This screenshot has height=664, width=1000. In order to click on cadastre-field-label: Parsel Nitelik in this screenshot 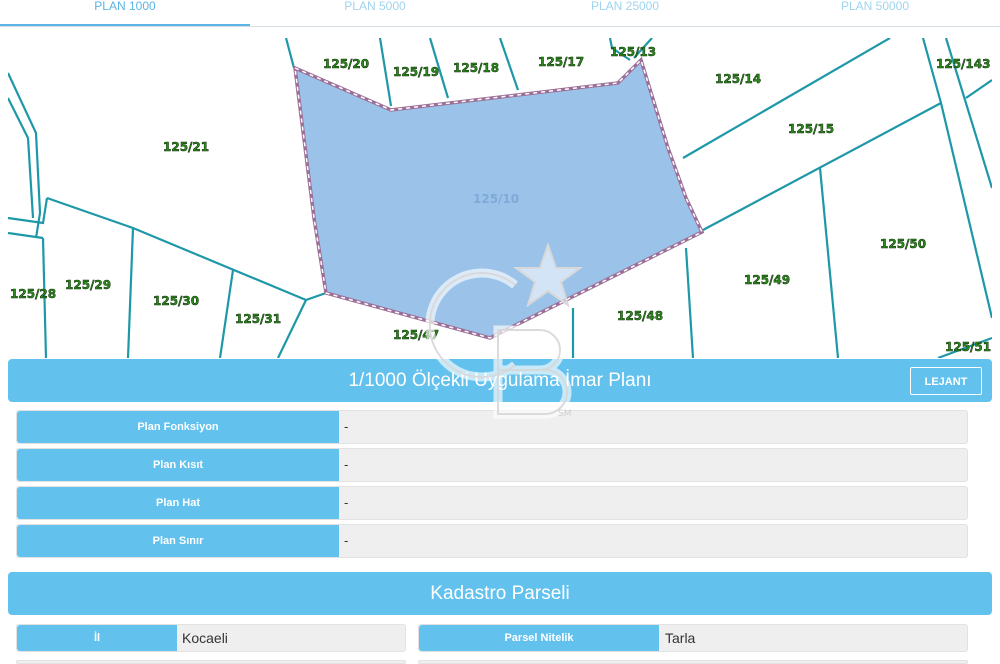, I will do `click(539, 638)`.